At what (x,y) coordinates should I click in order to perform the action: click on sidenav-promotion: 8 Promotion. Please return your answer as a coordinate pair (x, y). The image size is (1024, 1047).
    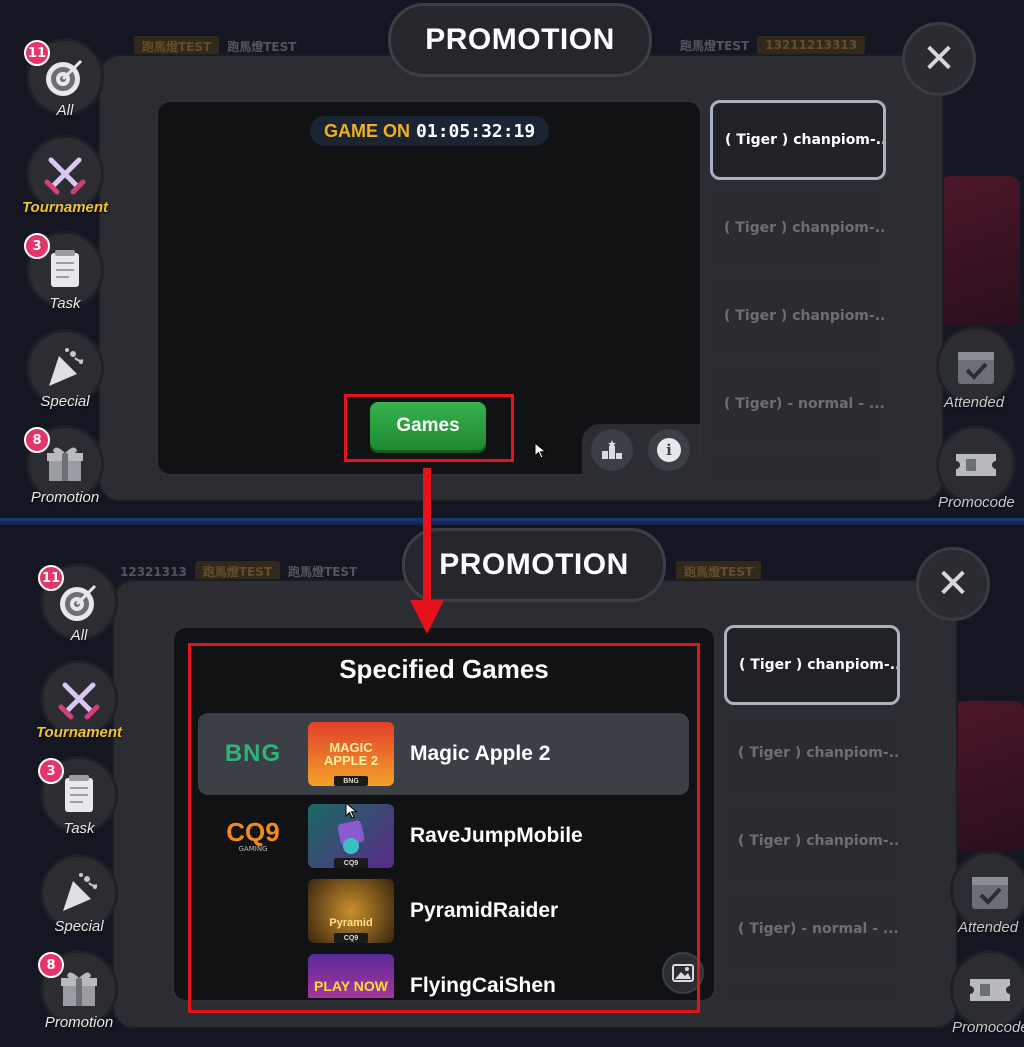
    Looking at the image, I should click on (65, 465).